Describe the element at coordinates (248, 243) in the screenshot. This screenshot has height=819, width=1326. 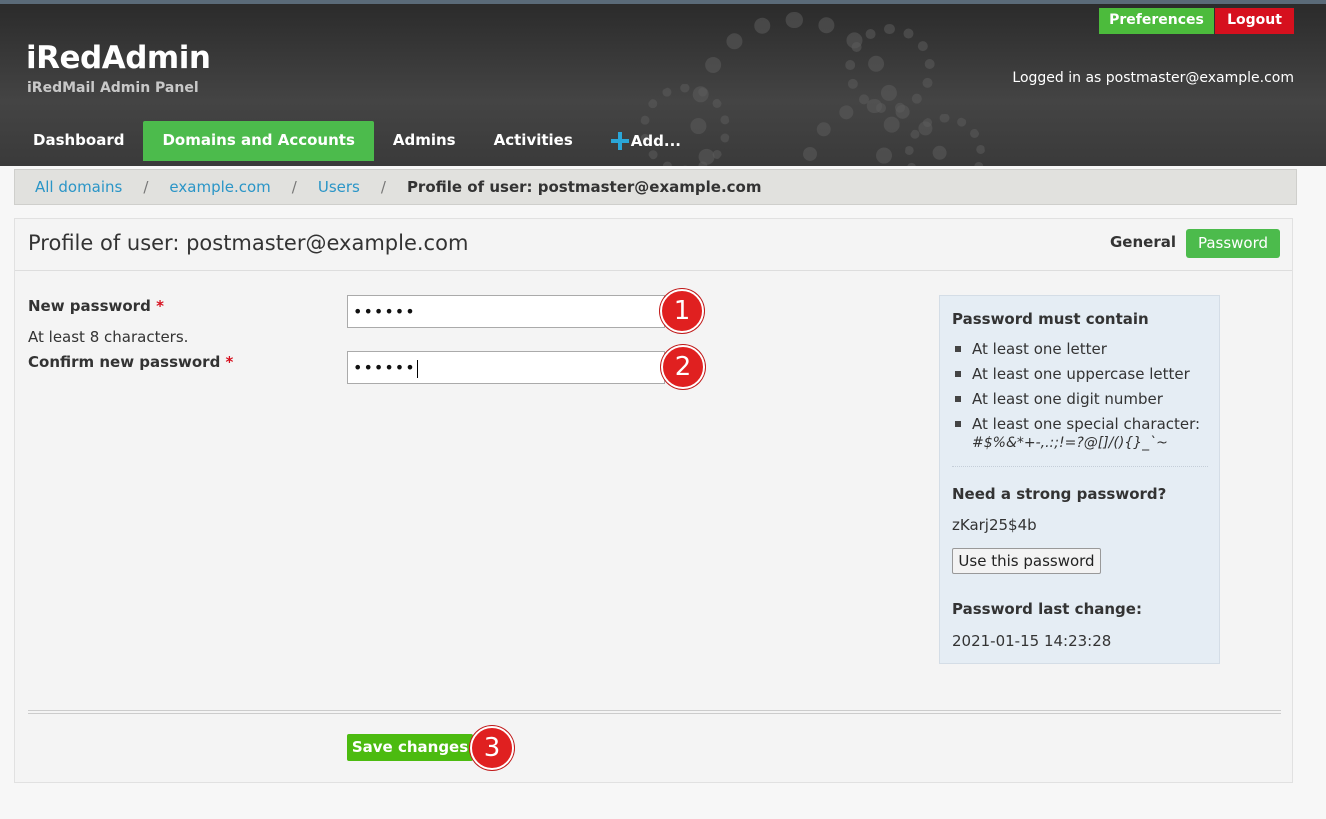
I see `page-title: Profile of user: postmaster@example.com` at that location.